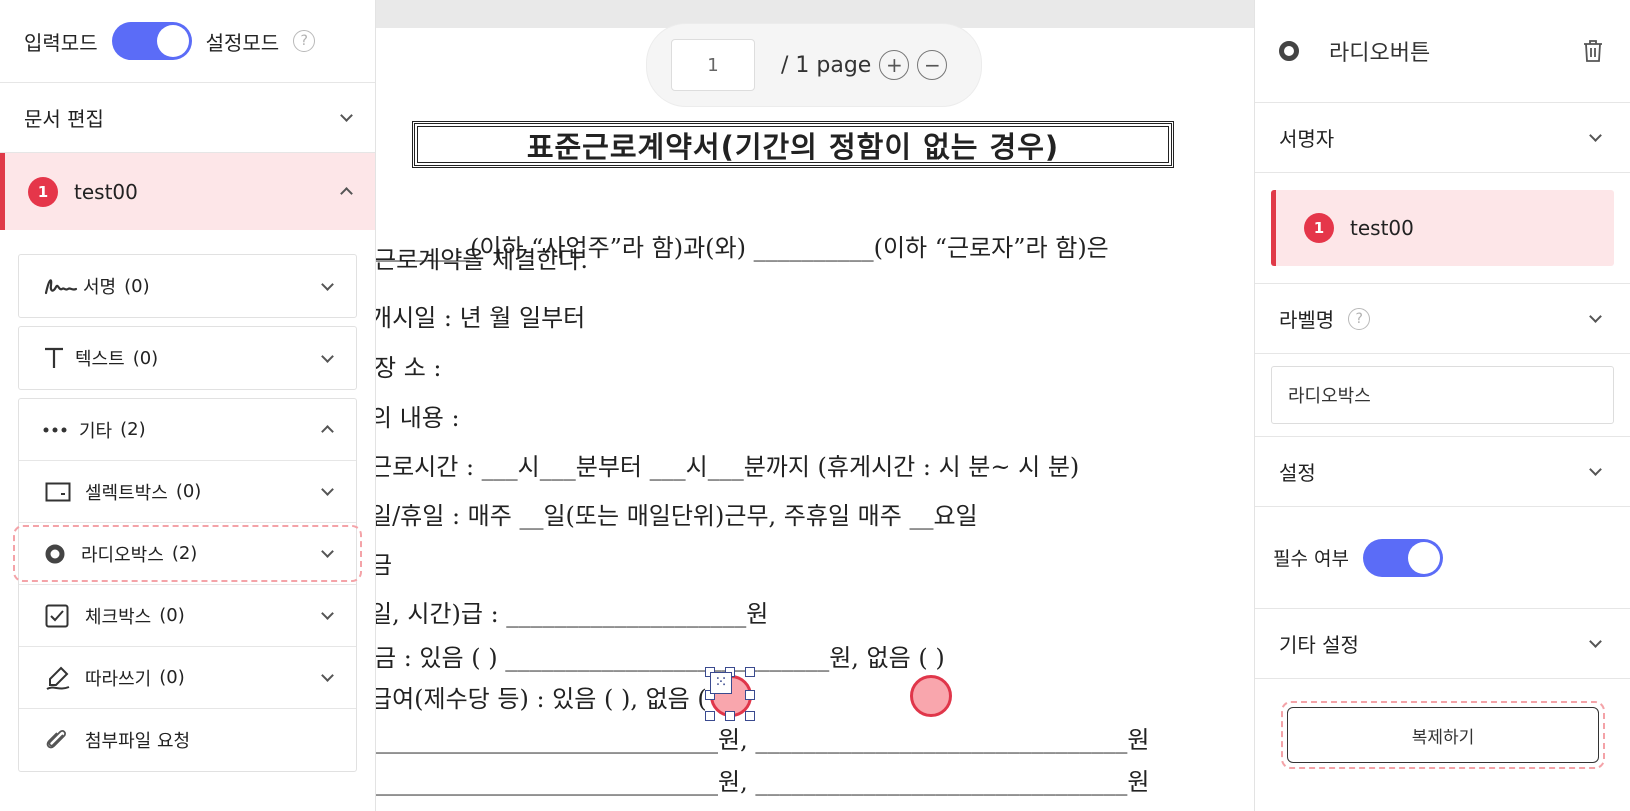 This screenshot has width=1630, height=811. What do you see at coordinates (1402, 557) in the screenshot?
I see `required-toggle` at bounding box center [1402, 557].